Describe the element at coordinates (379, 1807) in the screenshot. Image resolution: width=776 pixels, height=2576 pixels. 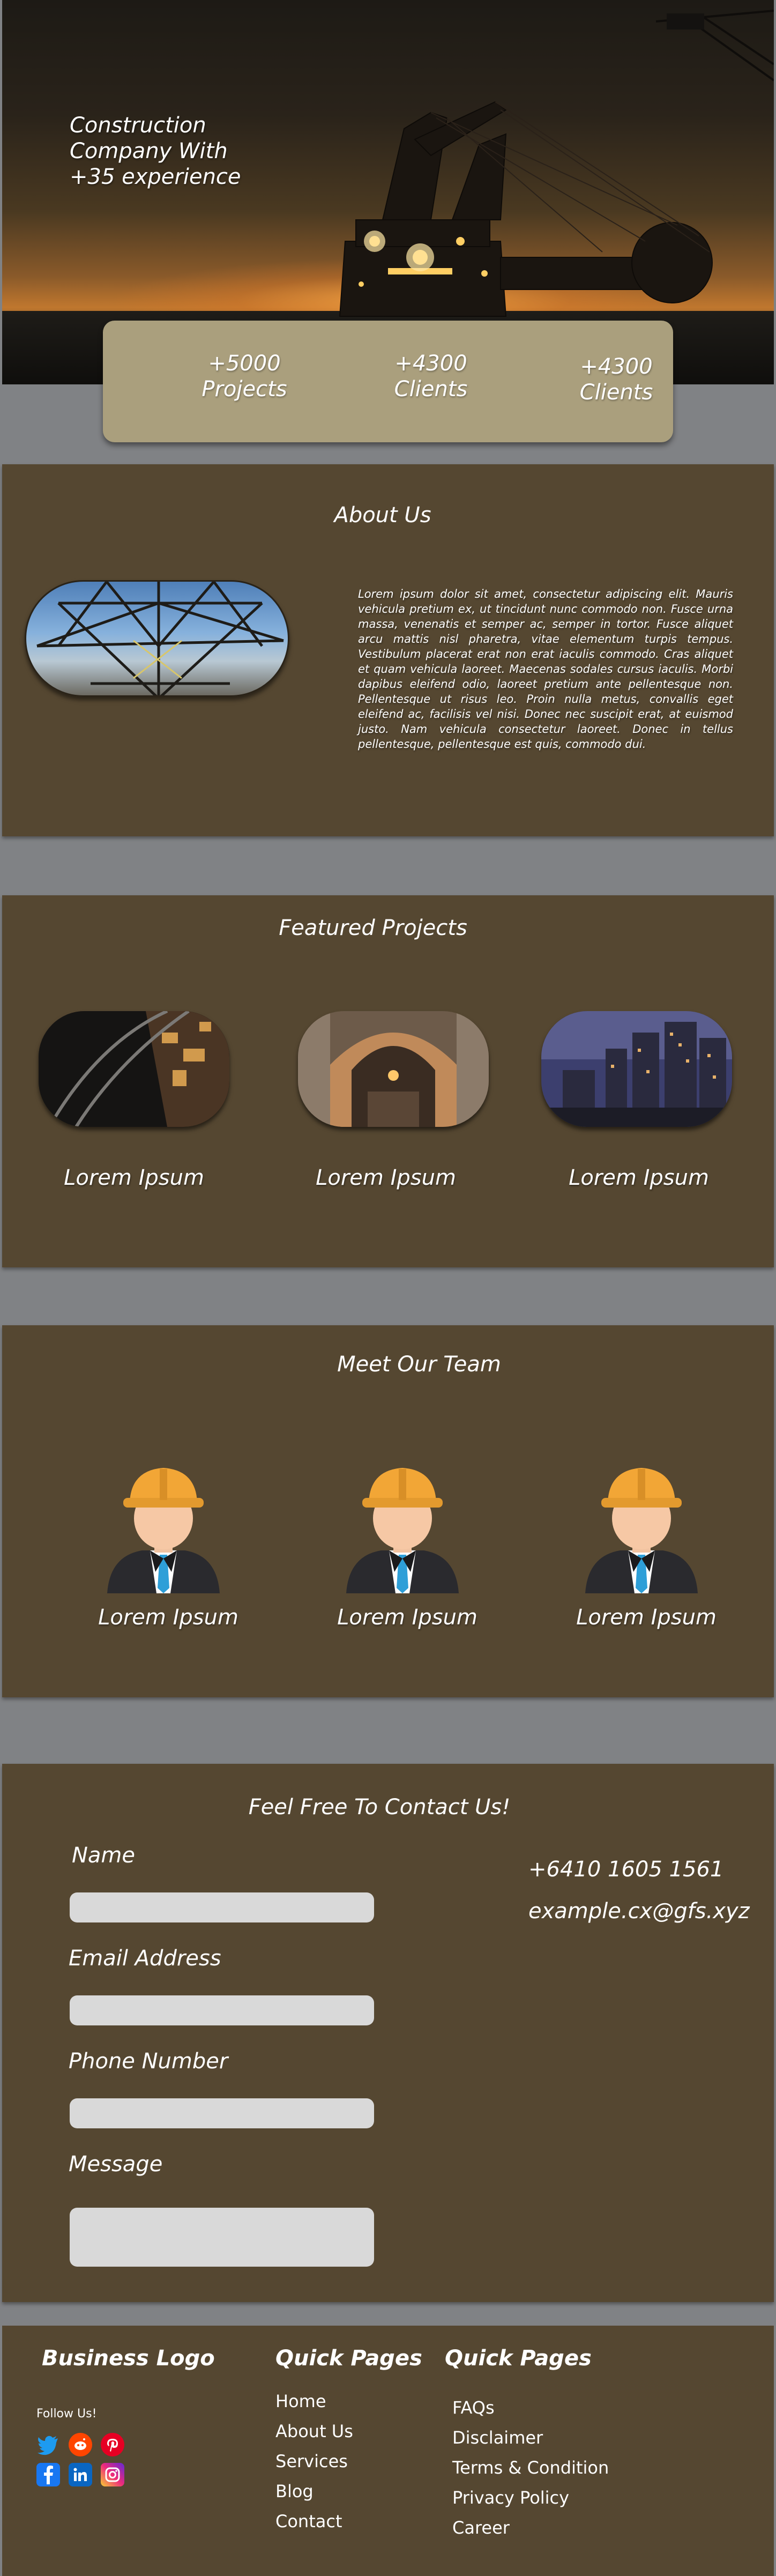
I see `contact-title: Feel Free To Contact Us!` at that location.